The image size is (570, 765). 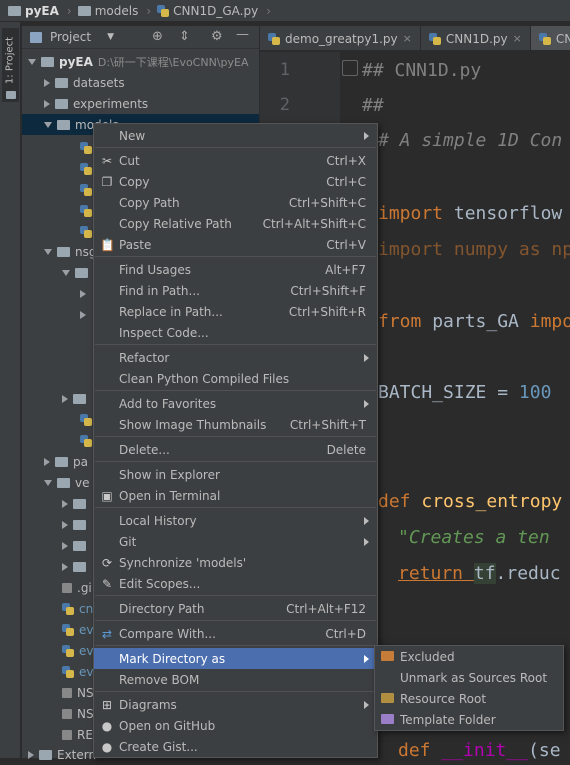 I want to click on code-line: BATCH_SIZE = 100, so click(x=465, y=392).